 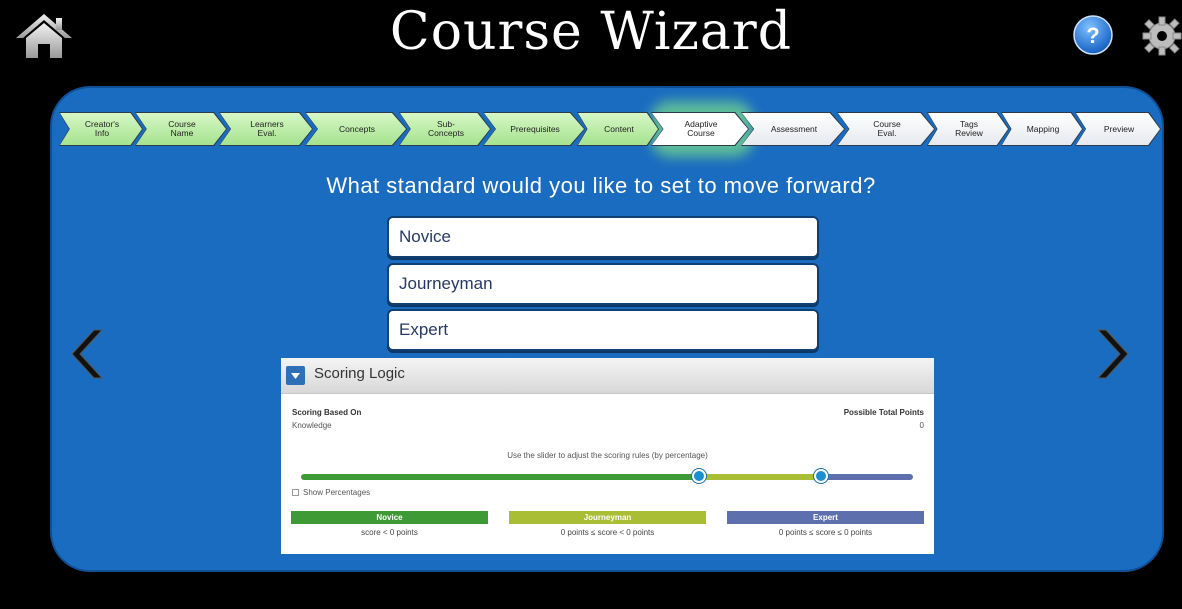 I want to click on step-concepts: Concepts, so click(x=356, y=129).